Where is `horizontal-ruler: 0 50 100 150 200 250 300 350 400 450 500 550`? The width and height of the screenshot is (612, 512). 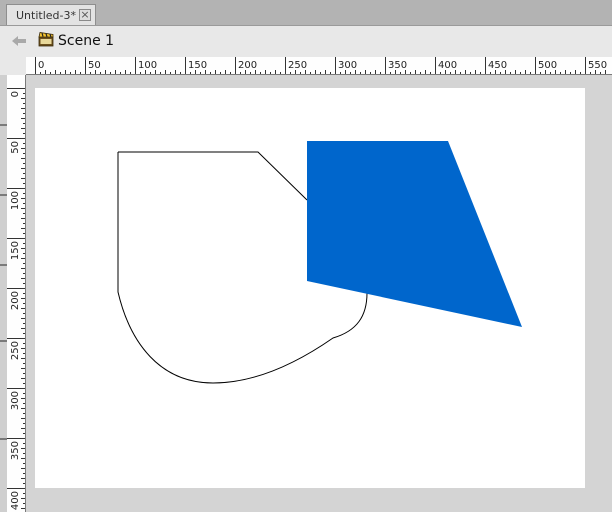
horizontal-ruler: 0 50 100 150 200 250 300 350 400 450 500 550 is located at coordinates (319, 66).